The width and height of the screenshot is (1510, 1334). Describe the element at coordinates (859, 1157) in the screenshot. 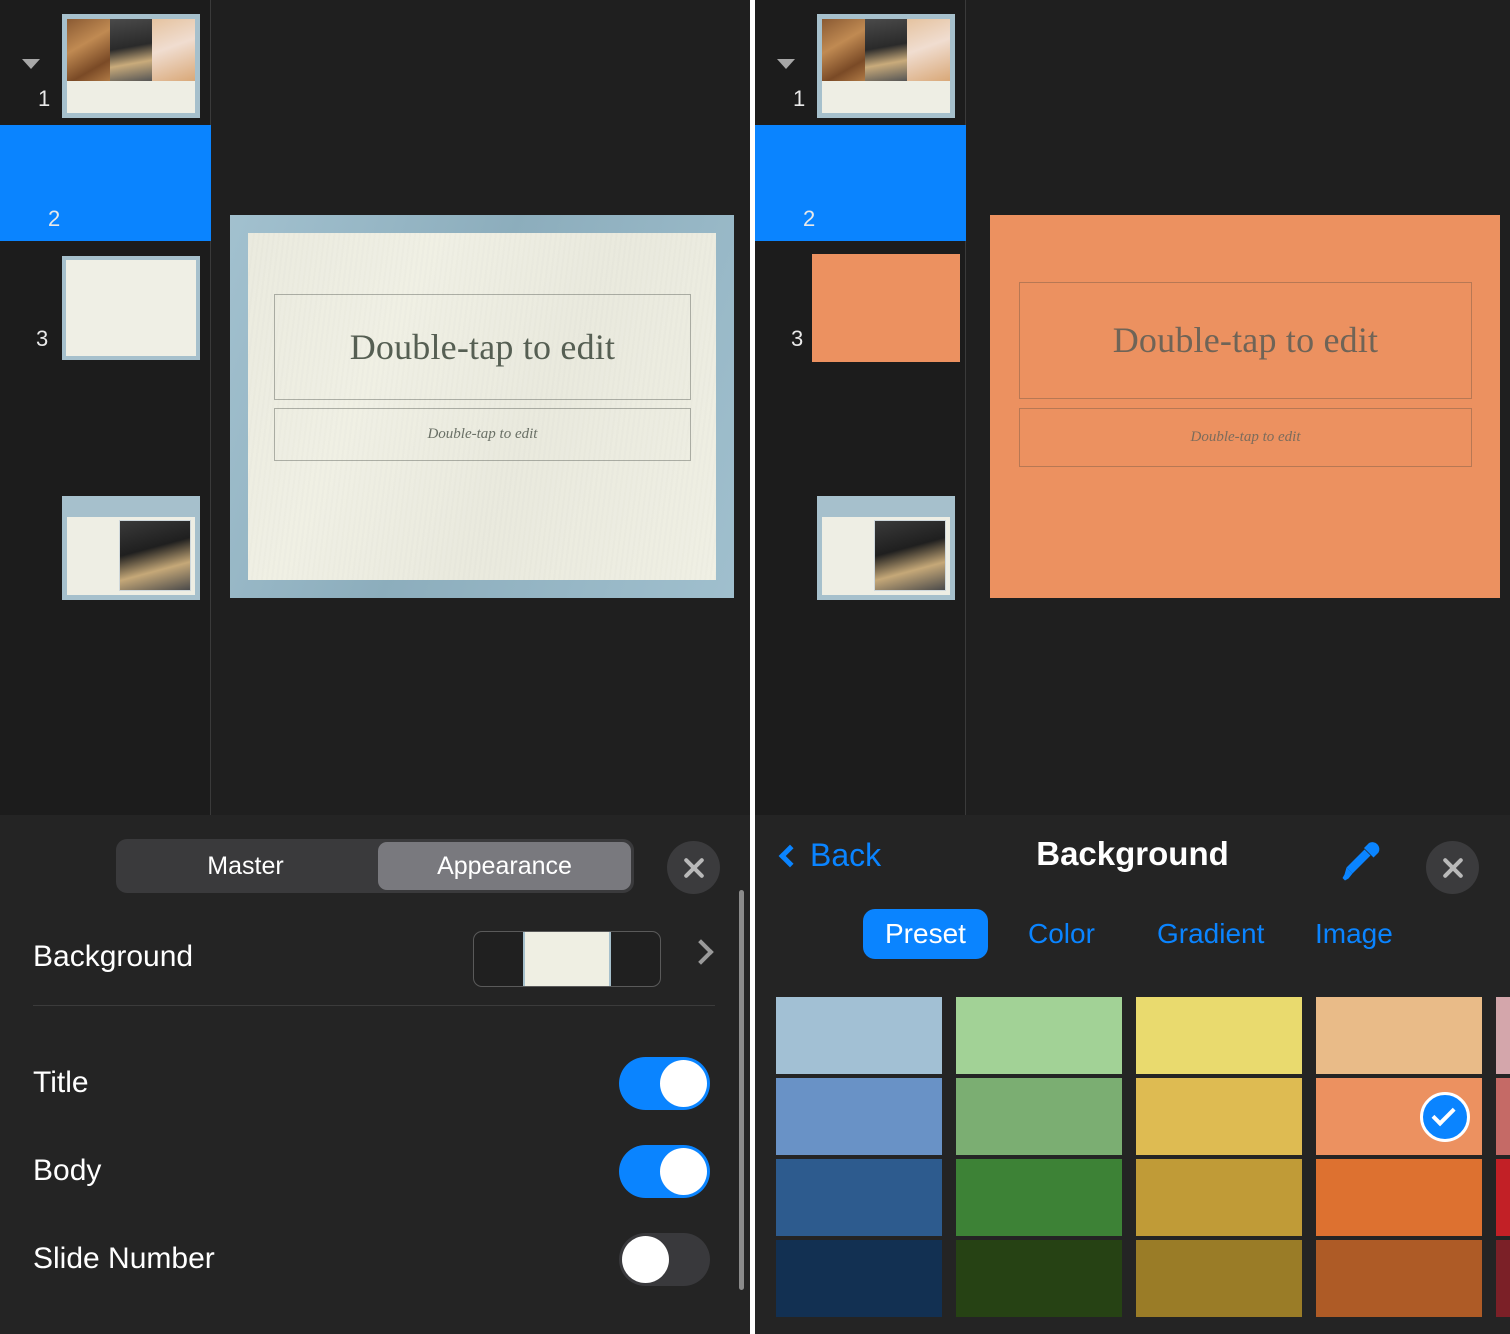

I see `swatch-column-blue` at that location.